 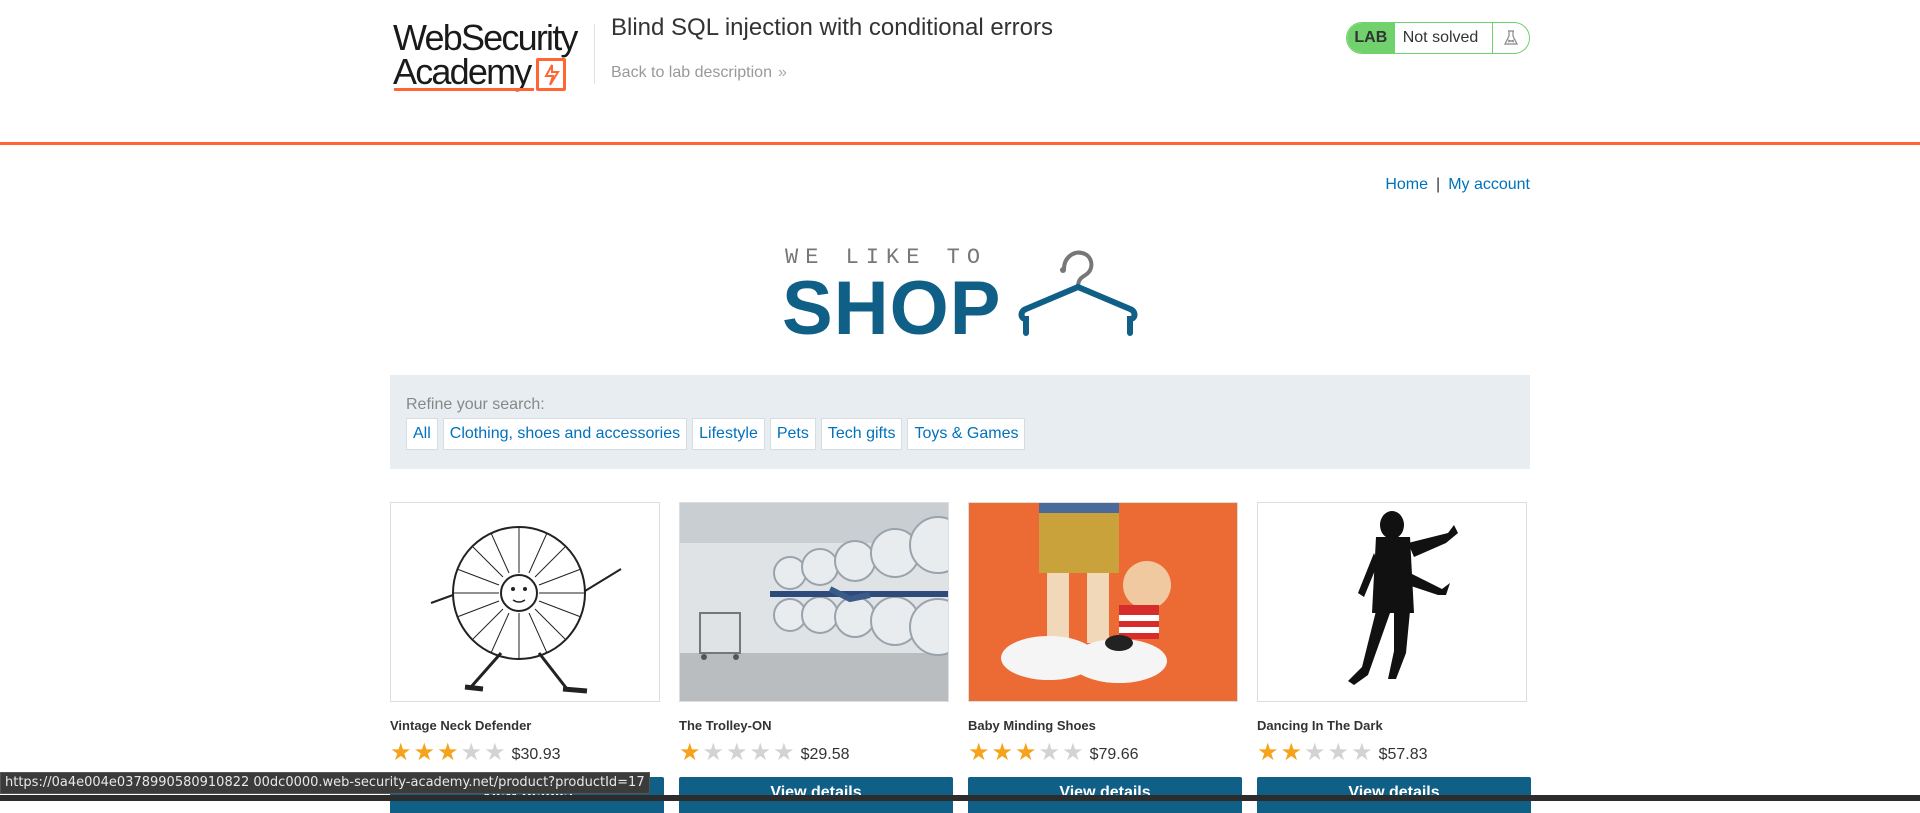 I want to click on product-name: Dancing In The Dark, so click(x=1320, y=725).